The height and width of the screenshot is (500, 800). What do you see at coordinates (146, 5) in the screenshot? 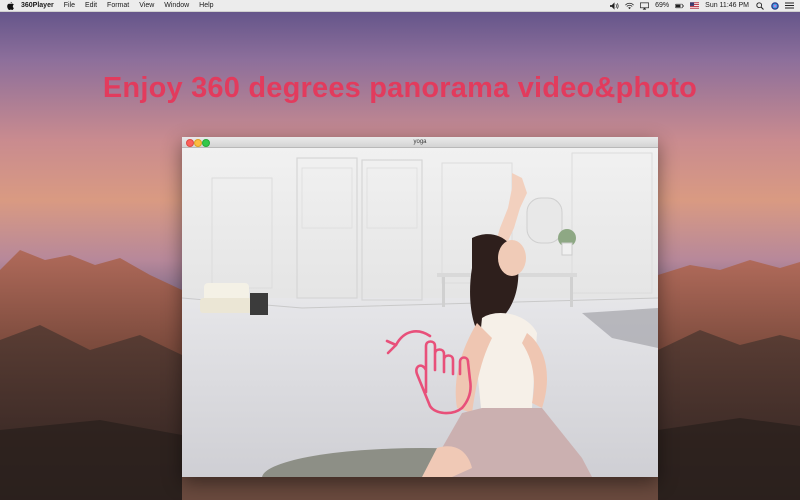
I see `menu-view: View` at bounding box center [146, 5].